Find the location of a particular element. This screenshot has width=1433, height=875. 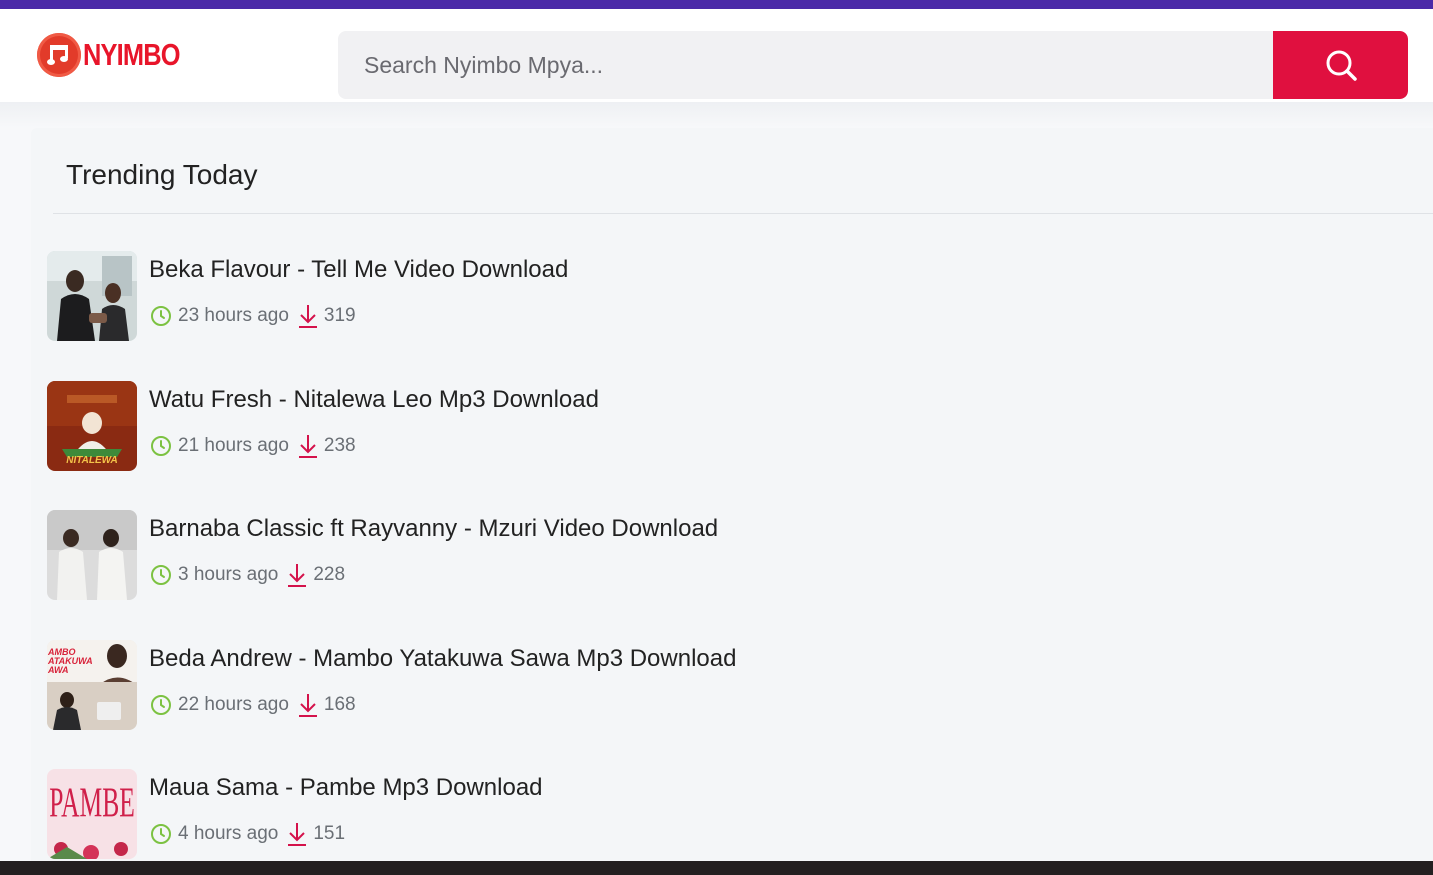

search-input is located at coordinates (805, 65).